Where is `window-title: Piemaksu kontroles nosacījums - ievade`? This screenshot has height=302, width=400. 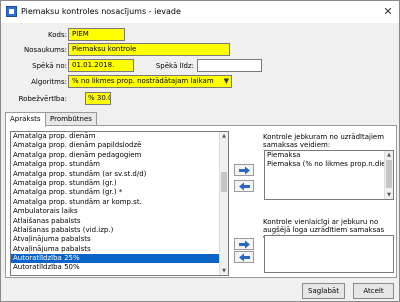
window-title: Piemaksu kontroles nosacījums - ievade is located at coordinates (101, 11).